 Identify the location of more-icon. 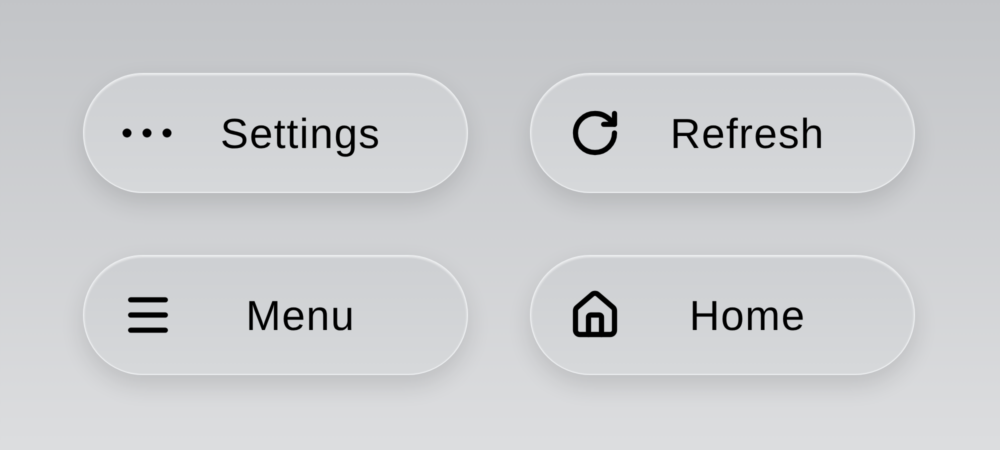
(147, 133).